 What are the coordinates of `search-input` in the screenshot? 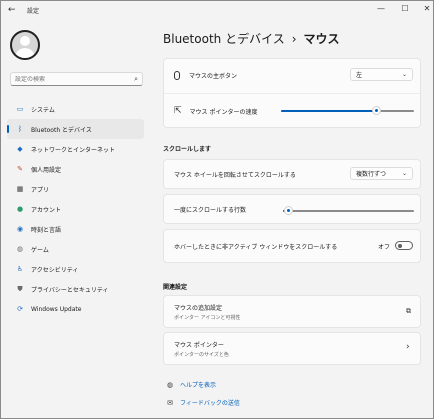 It's located at (75, 79).